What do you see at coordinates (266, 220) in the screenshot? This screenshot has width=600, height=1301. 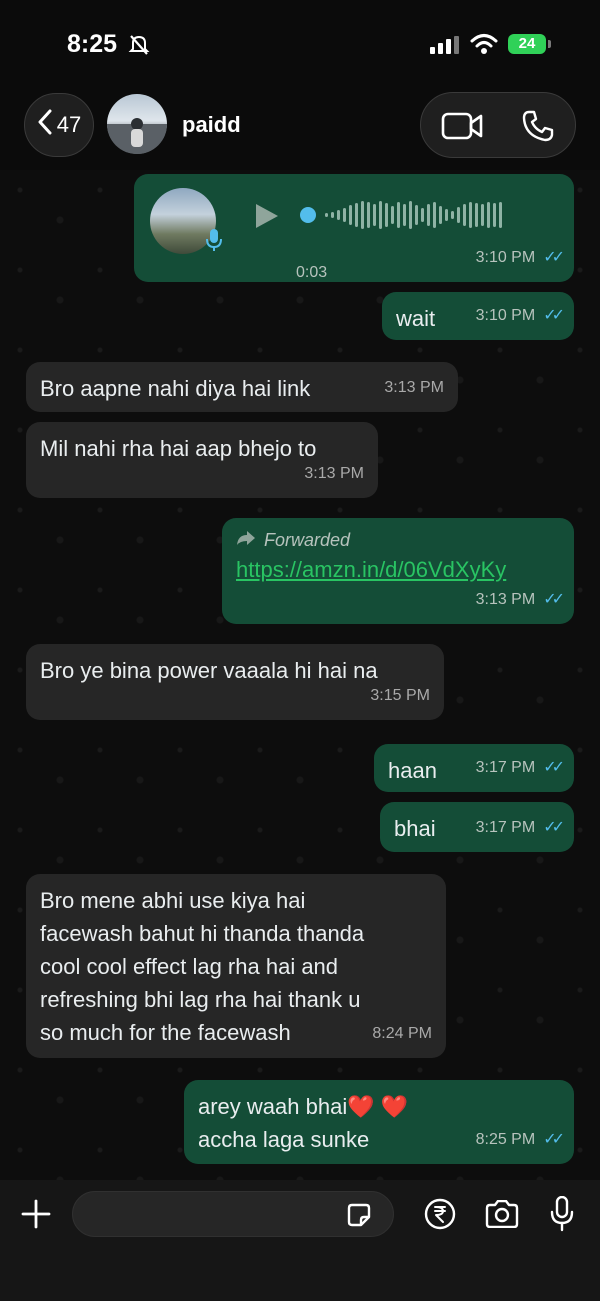 I see `play-icon` at bounding box center [266, 220].